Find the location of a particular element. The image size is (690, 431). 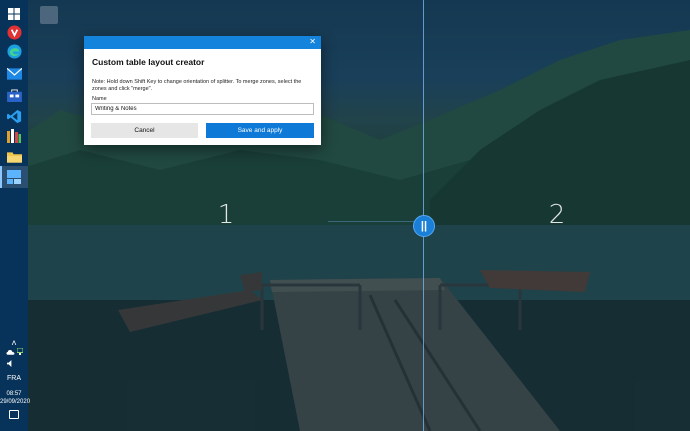

layout-name-input is located at coordinates (202, 109).